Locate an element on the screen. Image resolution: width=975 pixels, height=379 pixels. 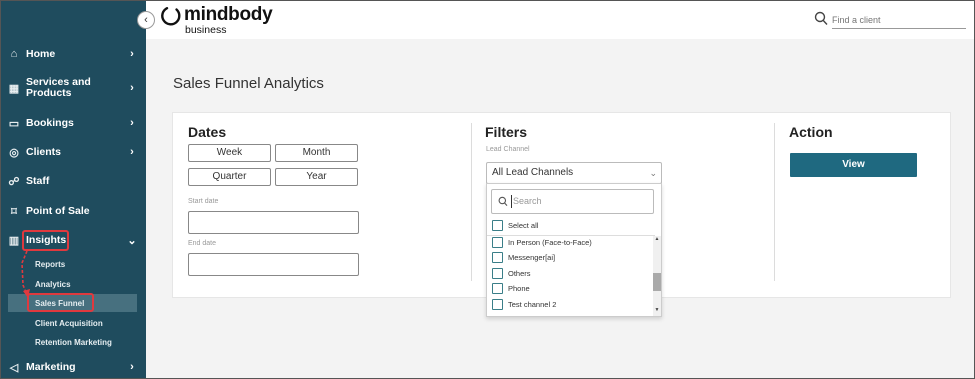
scroll-up-icon: ▲ is located at coordinates (657, 240).